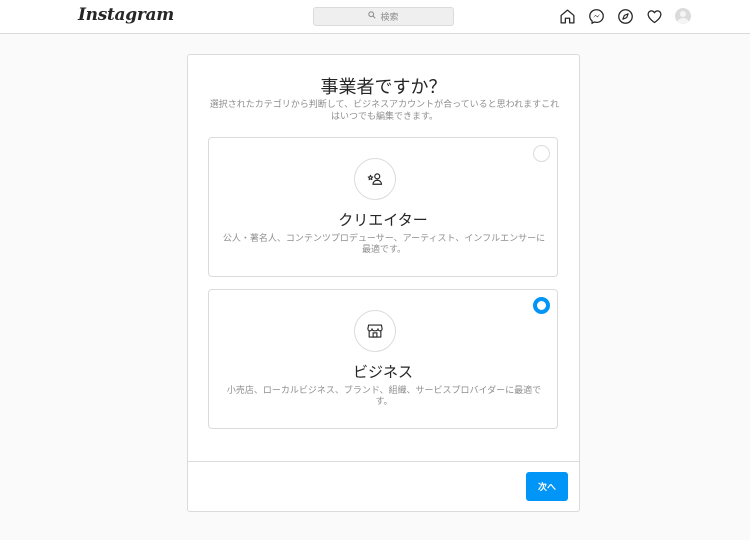  I want to click on shop-icon, so click(375, 331).